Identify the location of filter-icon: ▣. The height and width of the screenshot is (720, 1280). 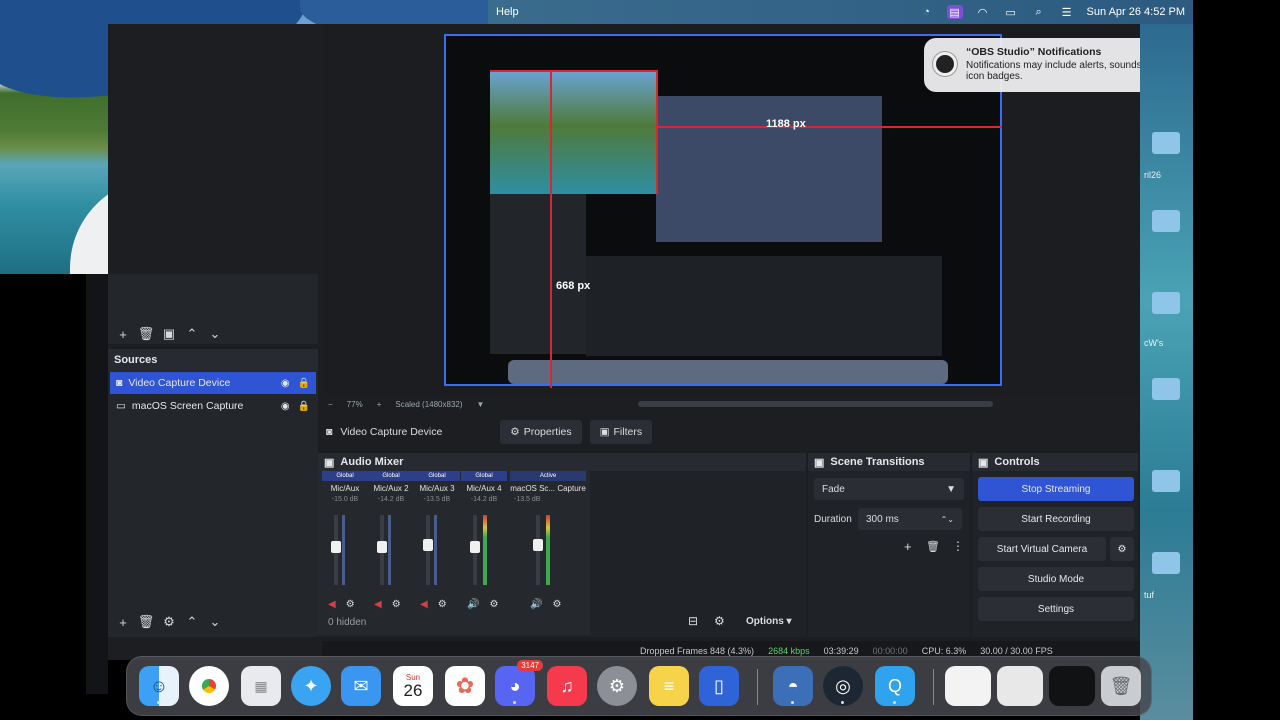
(169, 334).